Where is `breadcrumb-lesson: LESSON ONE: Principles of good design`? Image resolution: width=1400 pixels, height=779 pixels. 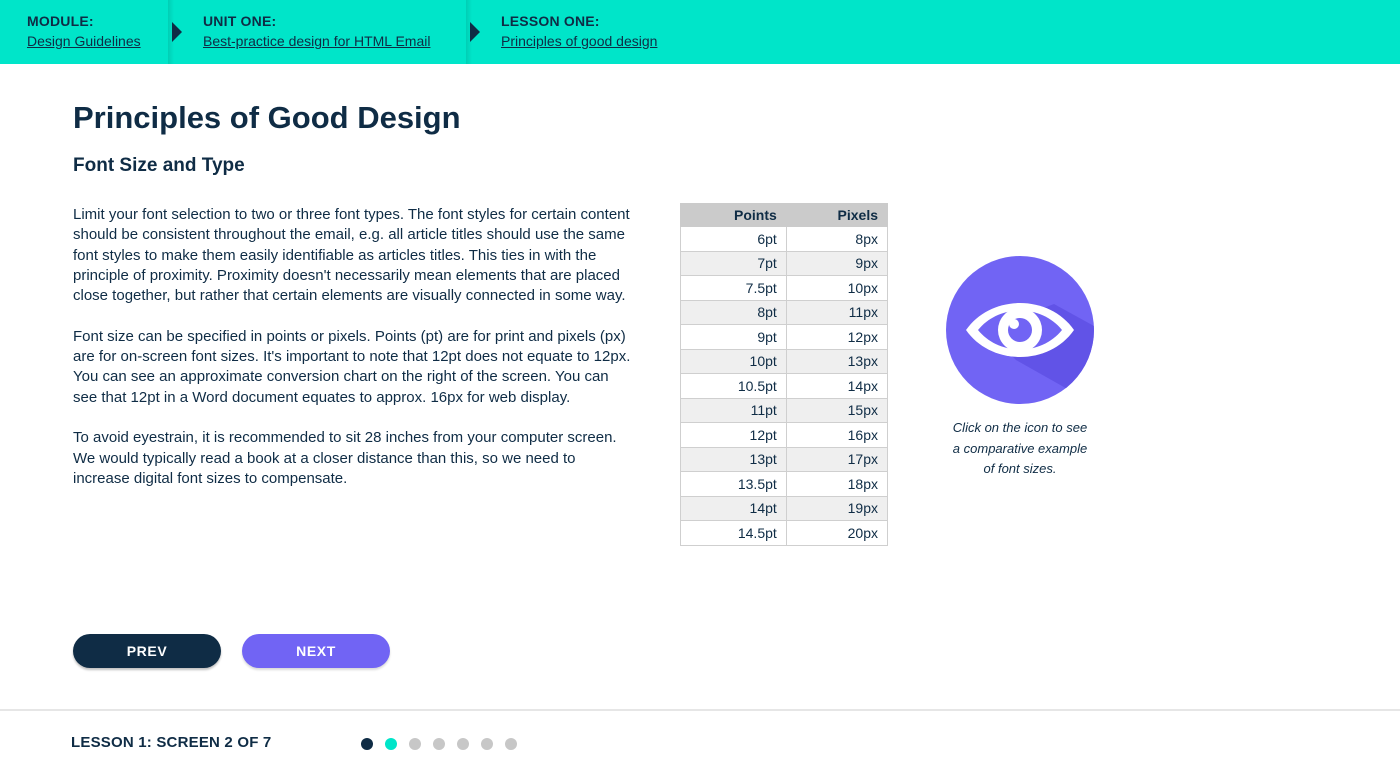 breadcrumb-lesson: LESSON ONE: Principles of good design is located at coordinates (620, 32).